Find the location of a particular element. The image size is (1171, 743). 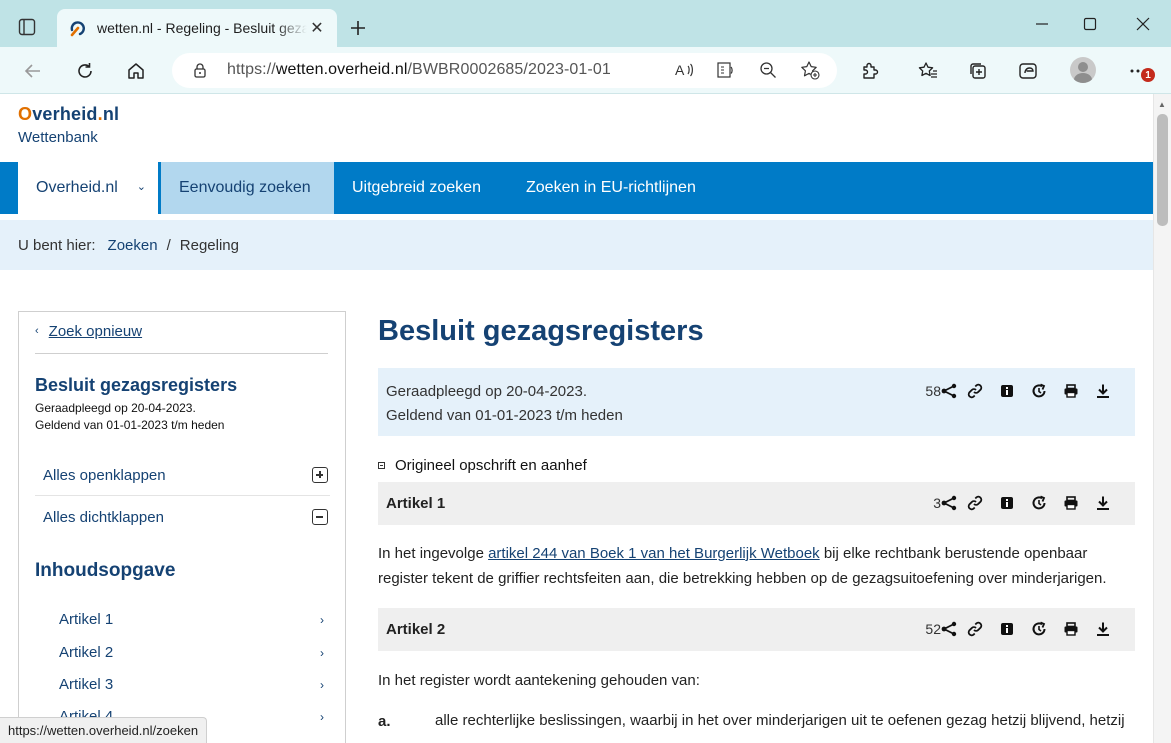

article-1-tools: 3 is located at coordinates (1026, 503).